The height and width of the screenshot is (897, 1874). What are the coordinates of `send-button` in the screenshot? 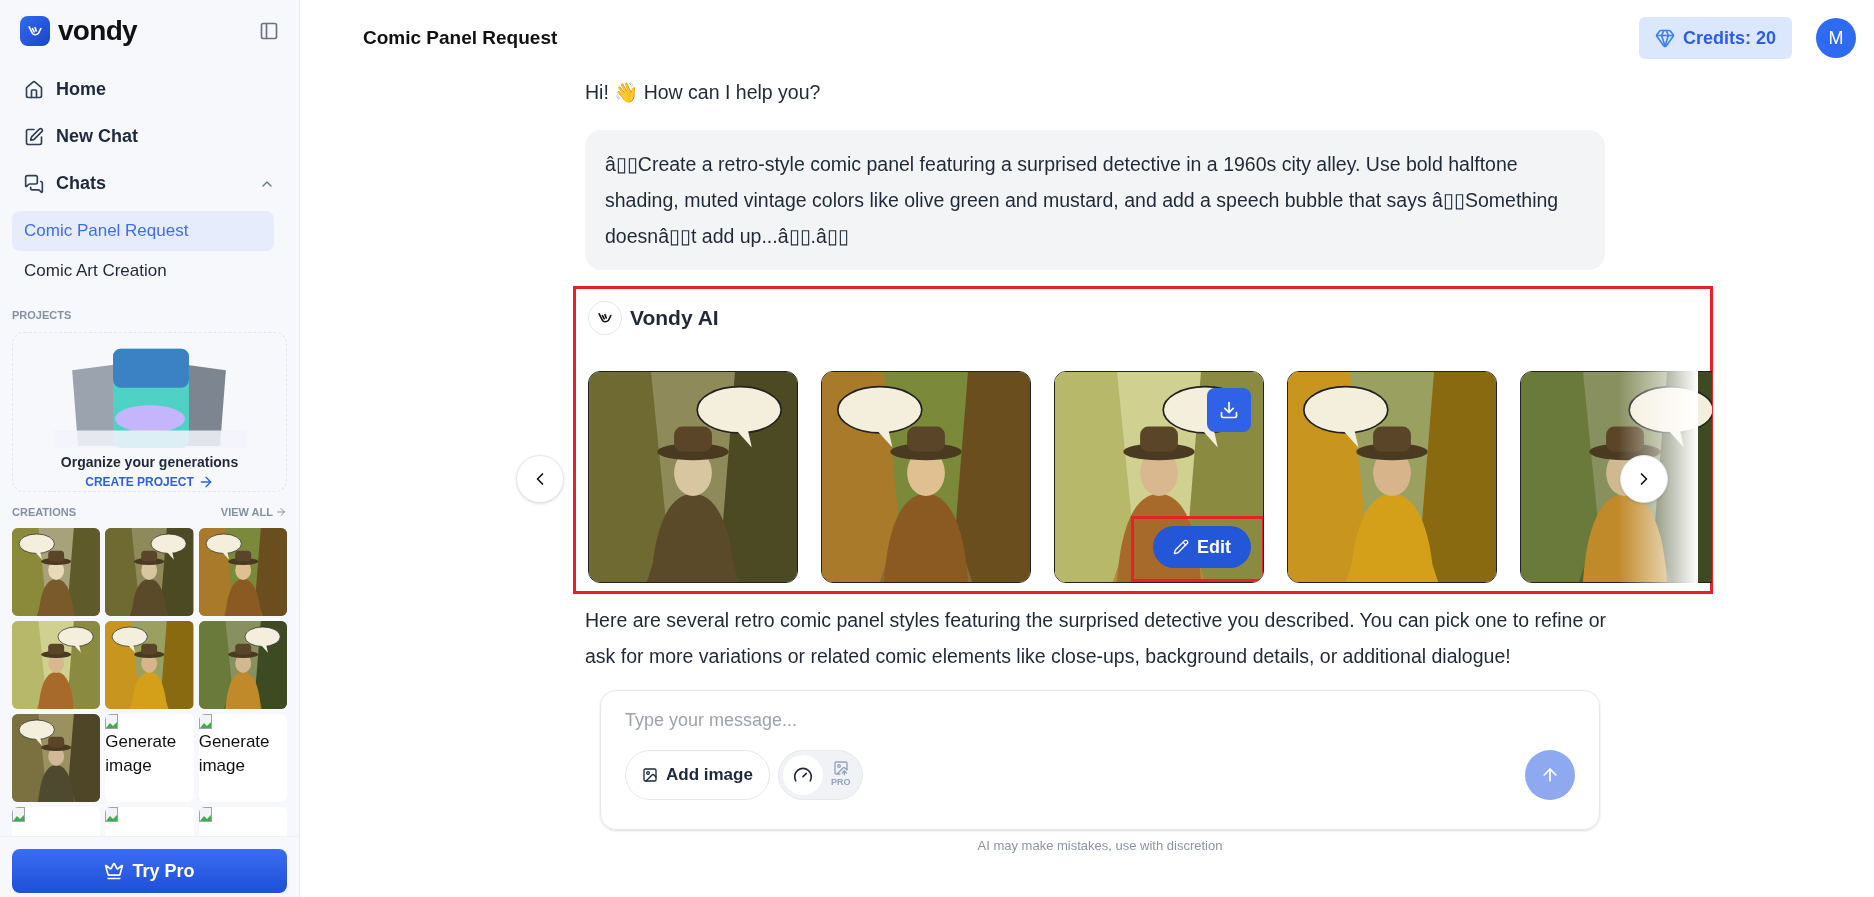 It's located at (1550, 775).